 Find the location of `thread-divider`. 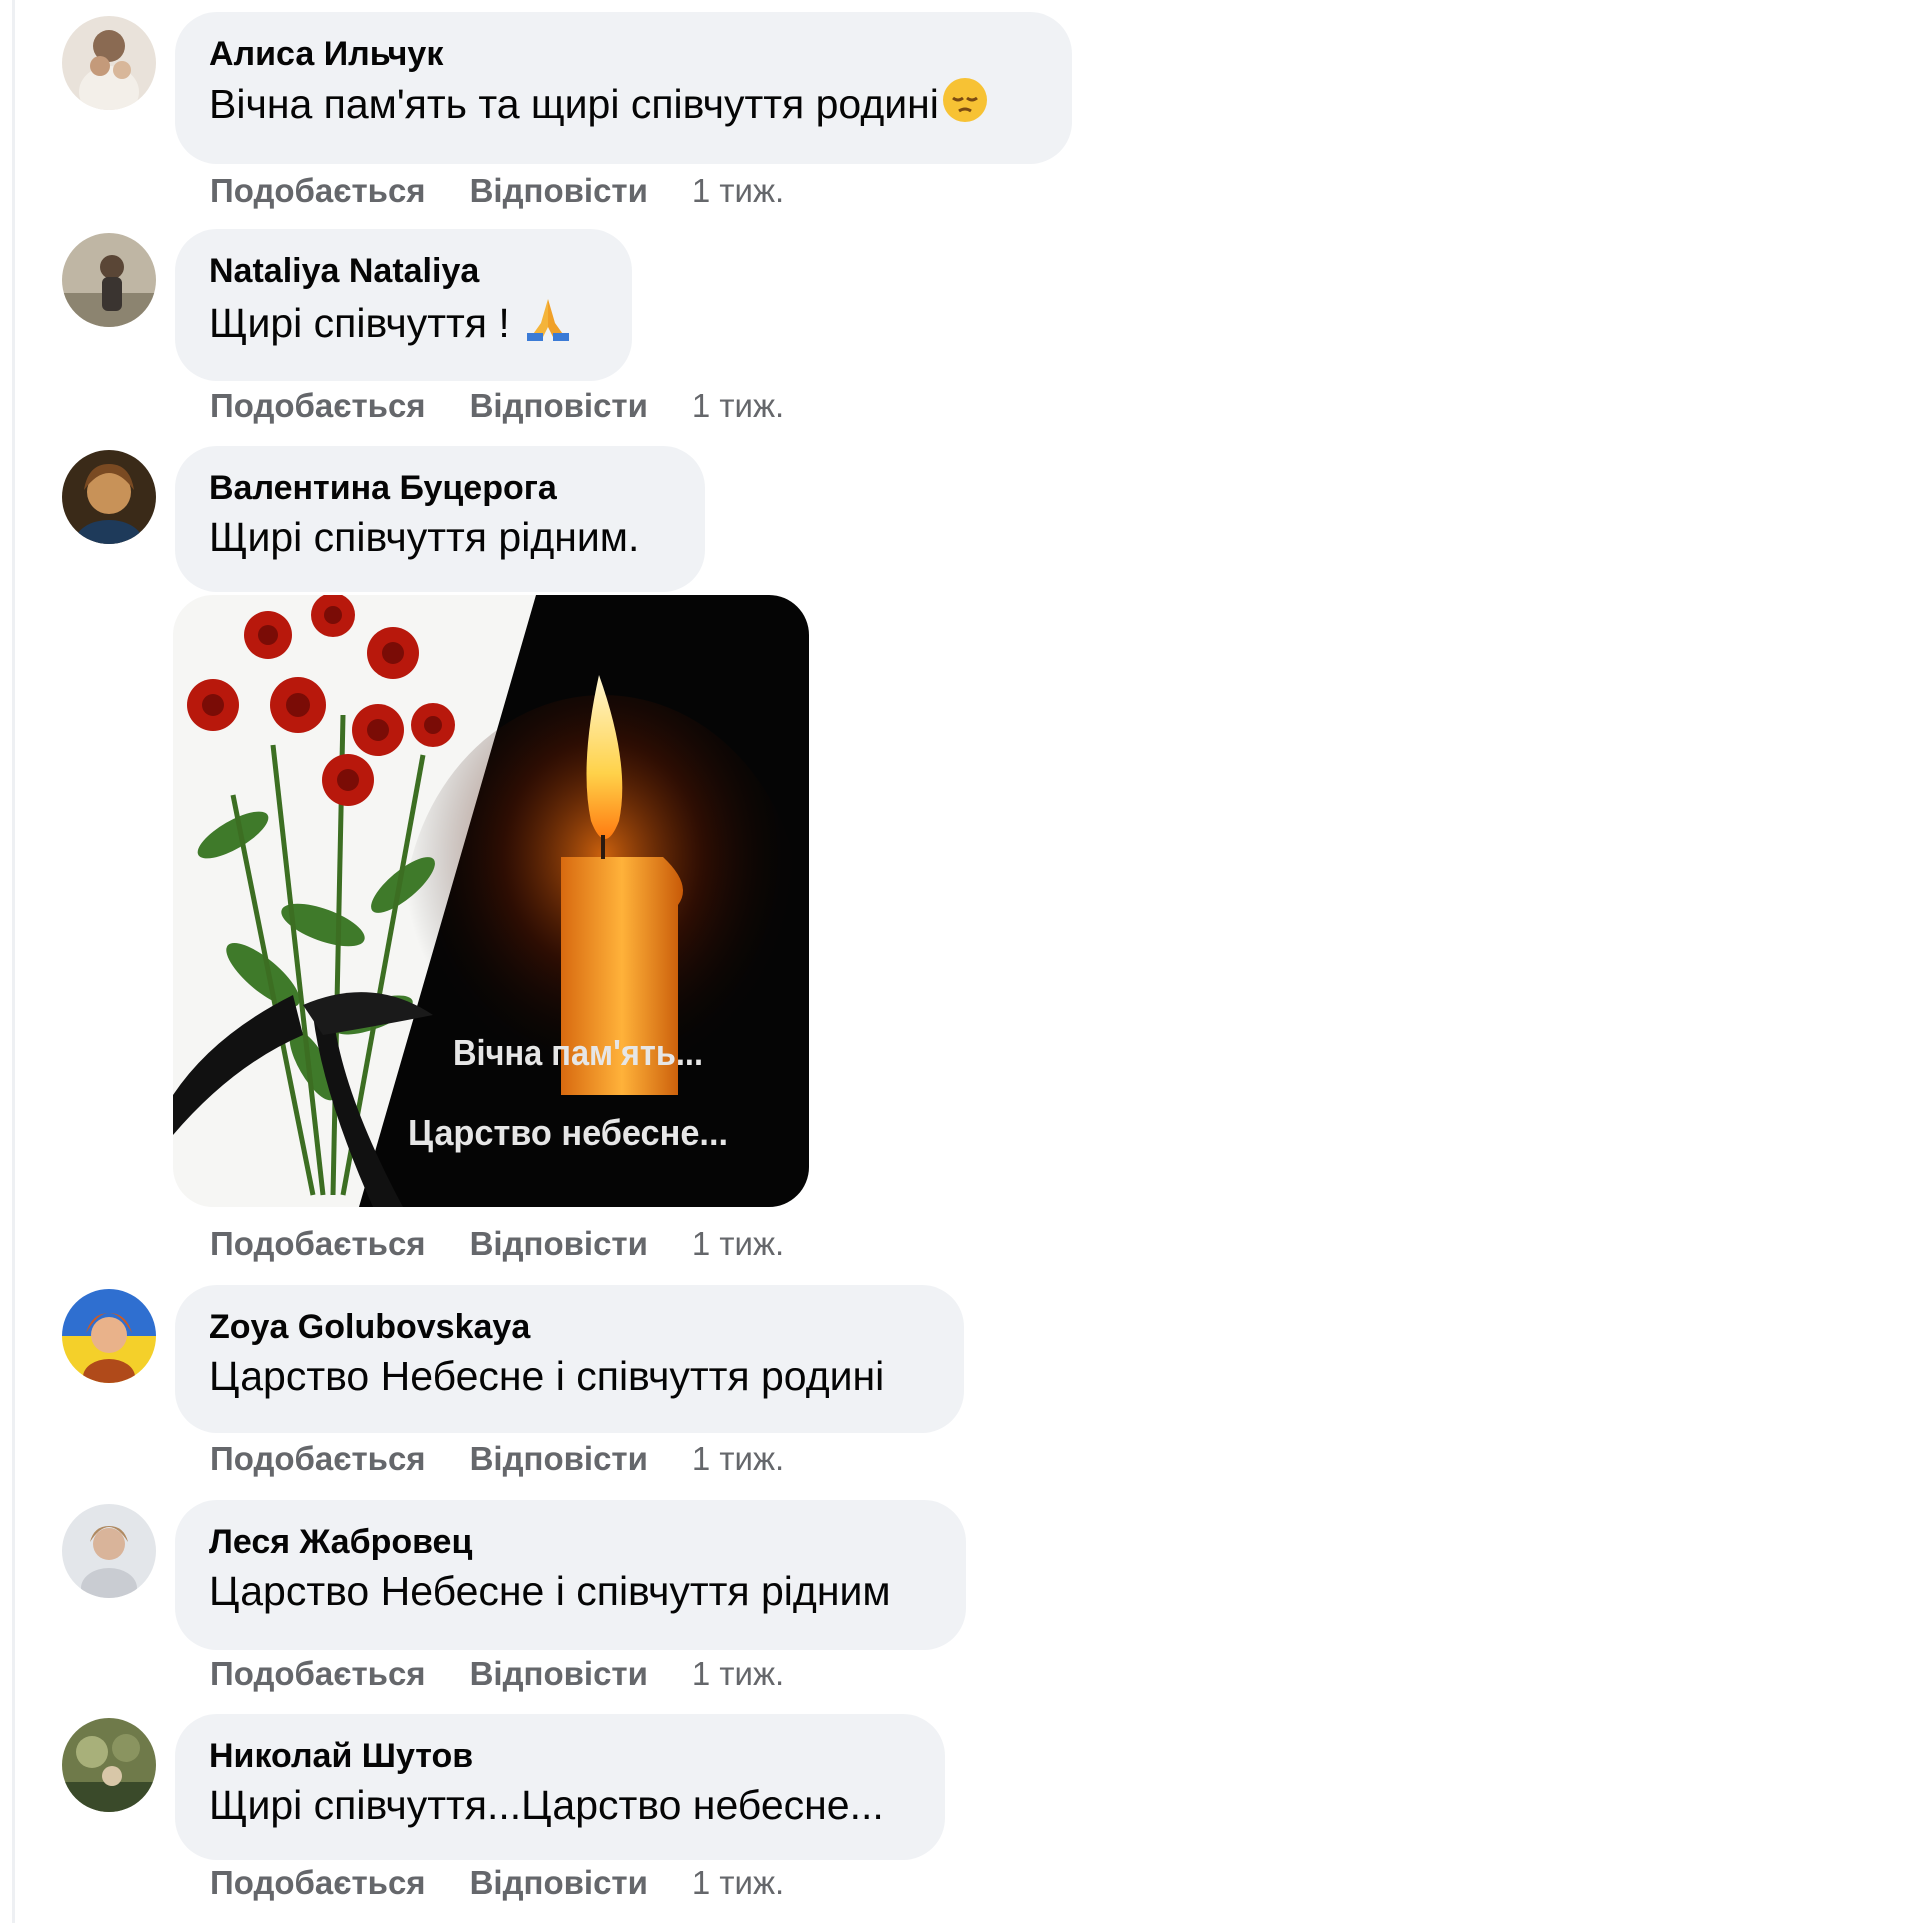

thread-divider is located at coordinates (13, 961).